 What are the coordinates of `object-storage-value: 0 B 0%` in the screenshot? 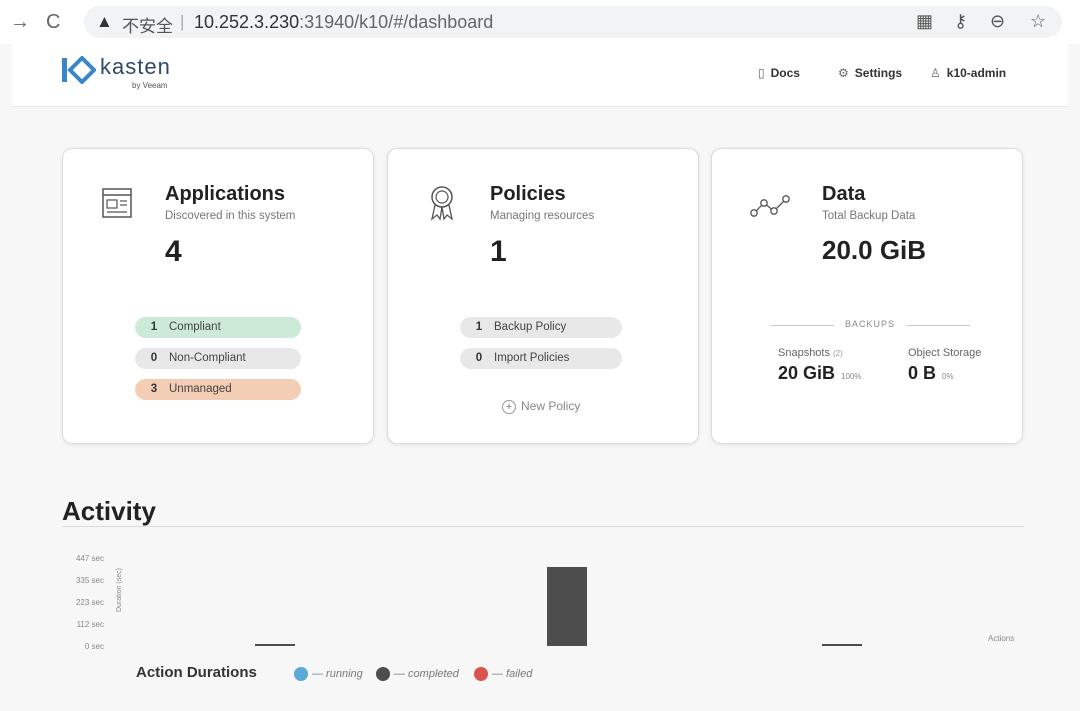 It's located at (931, 373).